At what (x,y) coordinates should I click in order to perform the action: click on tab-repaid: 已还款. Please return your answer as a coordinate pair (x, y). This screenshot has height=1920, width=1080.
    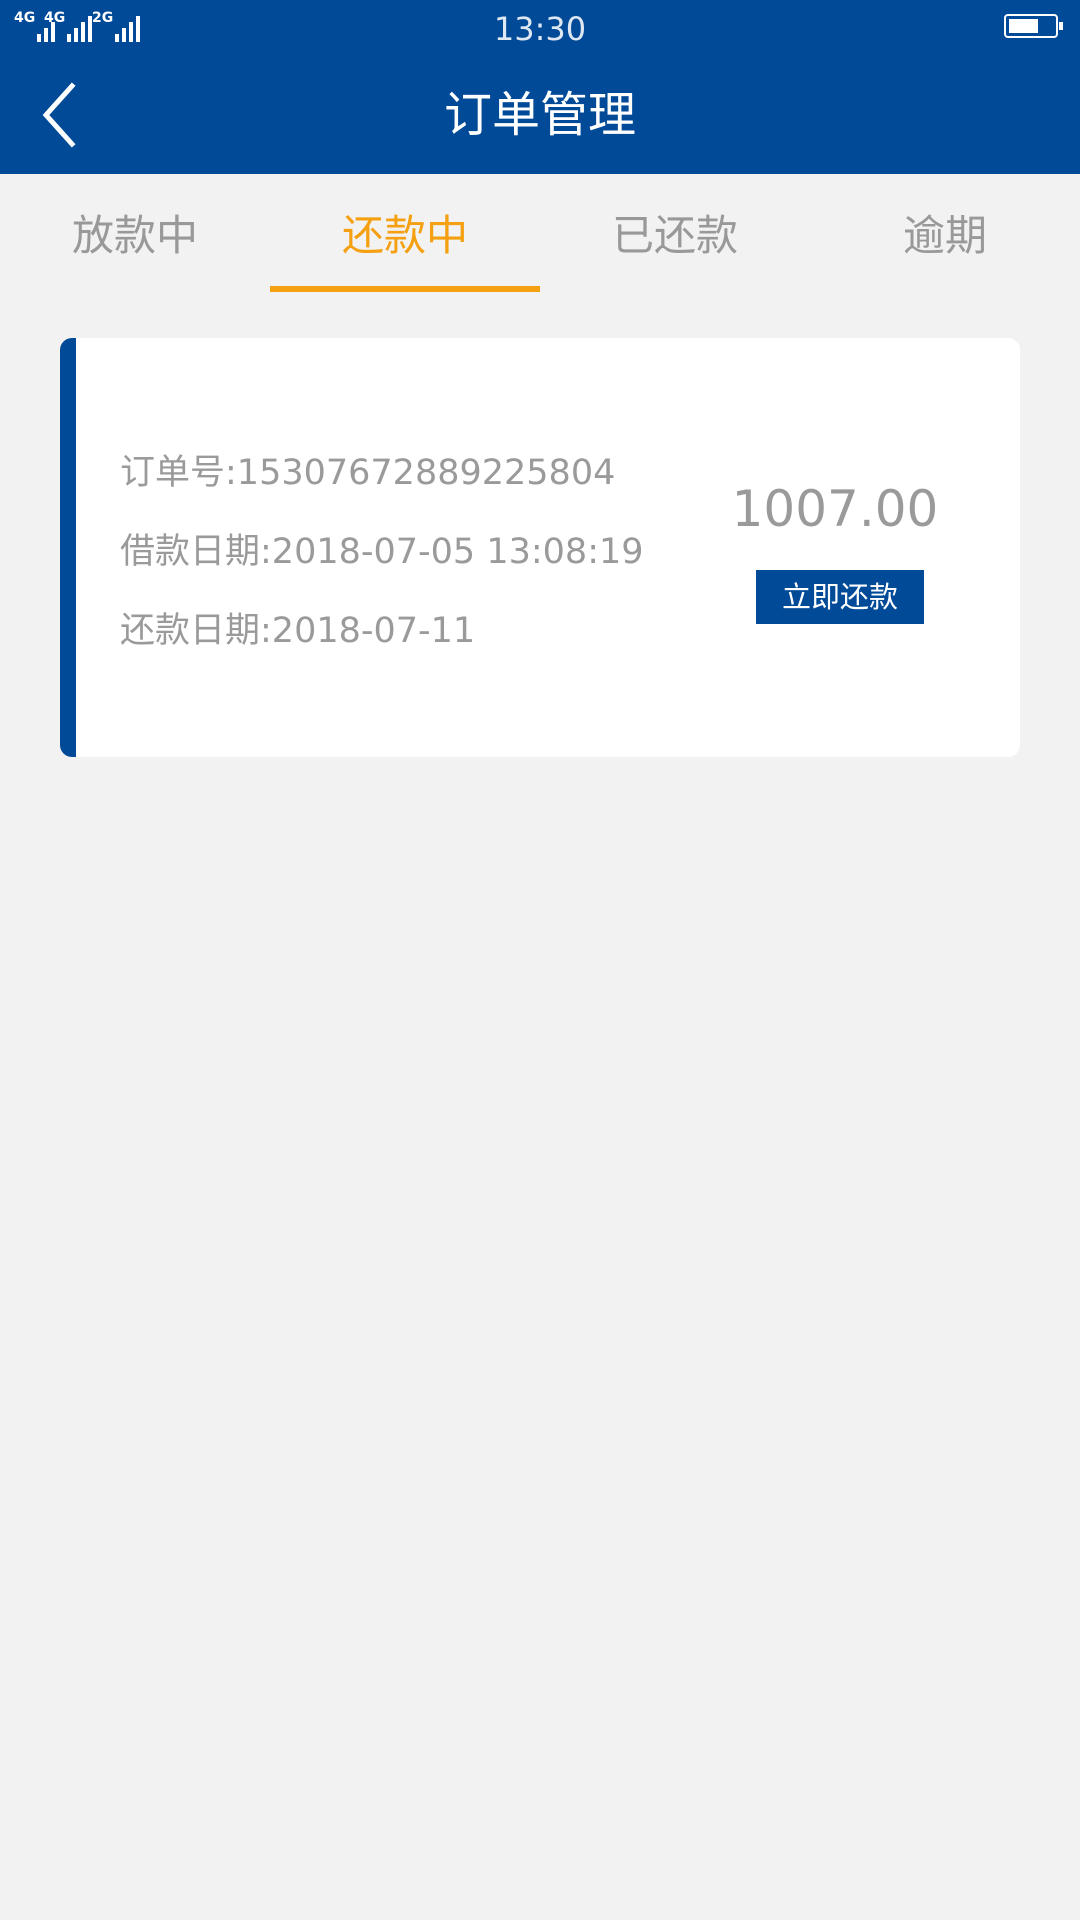
    Looking at the image, I should click on (675, 235).